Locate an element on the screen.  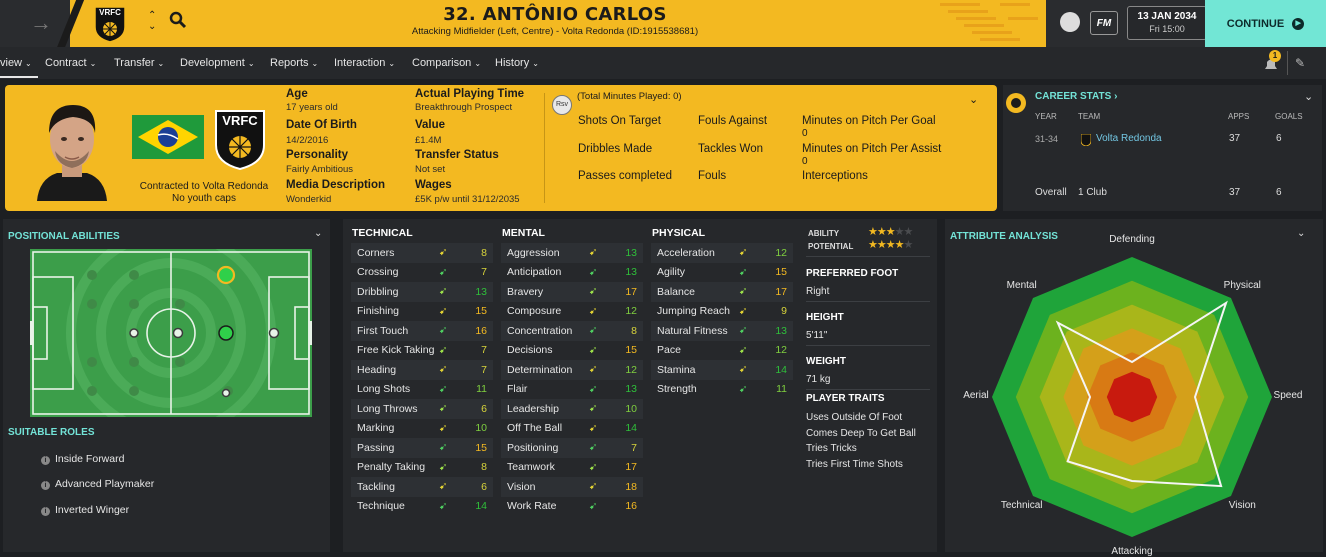
attribute-row: Passing ➹ 15 is located at coordinates (422, 448).